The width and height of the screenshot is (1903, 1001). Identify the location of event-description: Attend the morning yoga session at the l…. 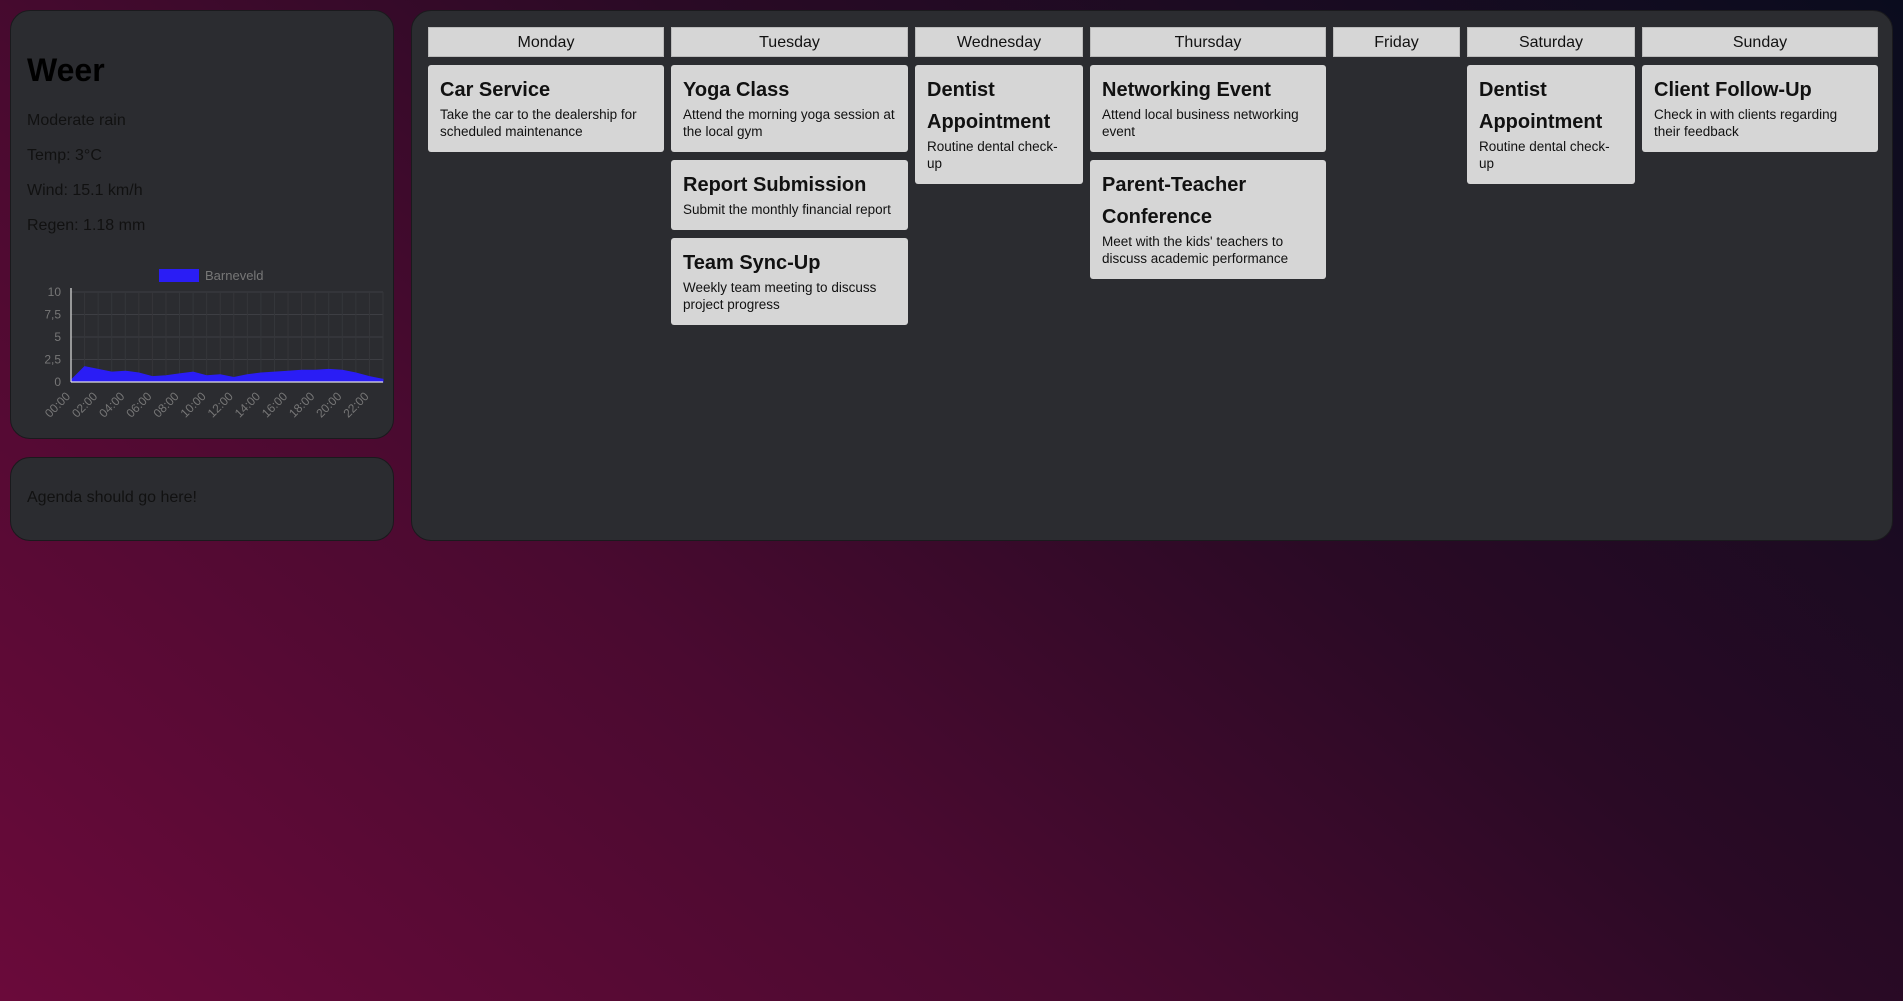
(789, 123).